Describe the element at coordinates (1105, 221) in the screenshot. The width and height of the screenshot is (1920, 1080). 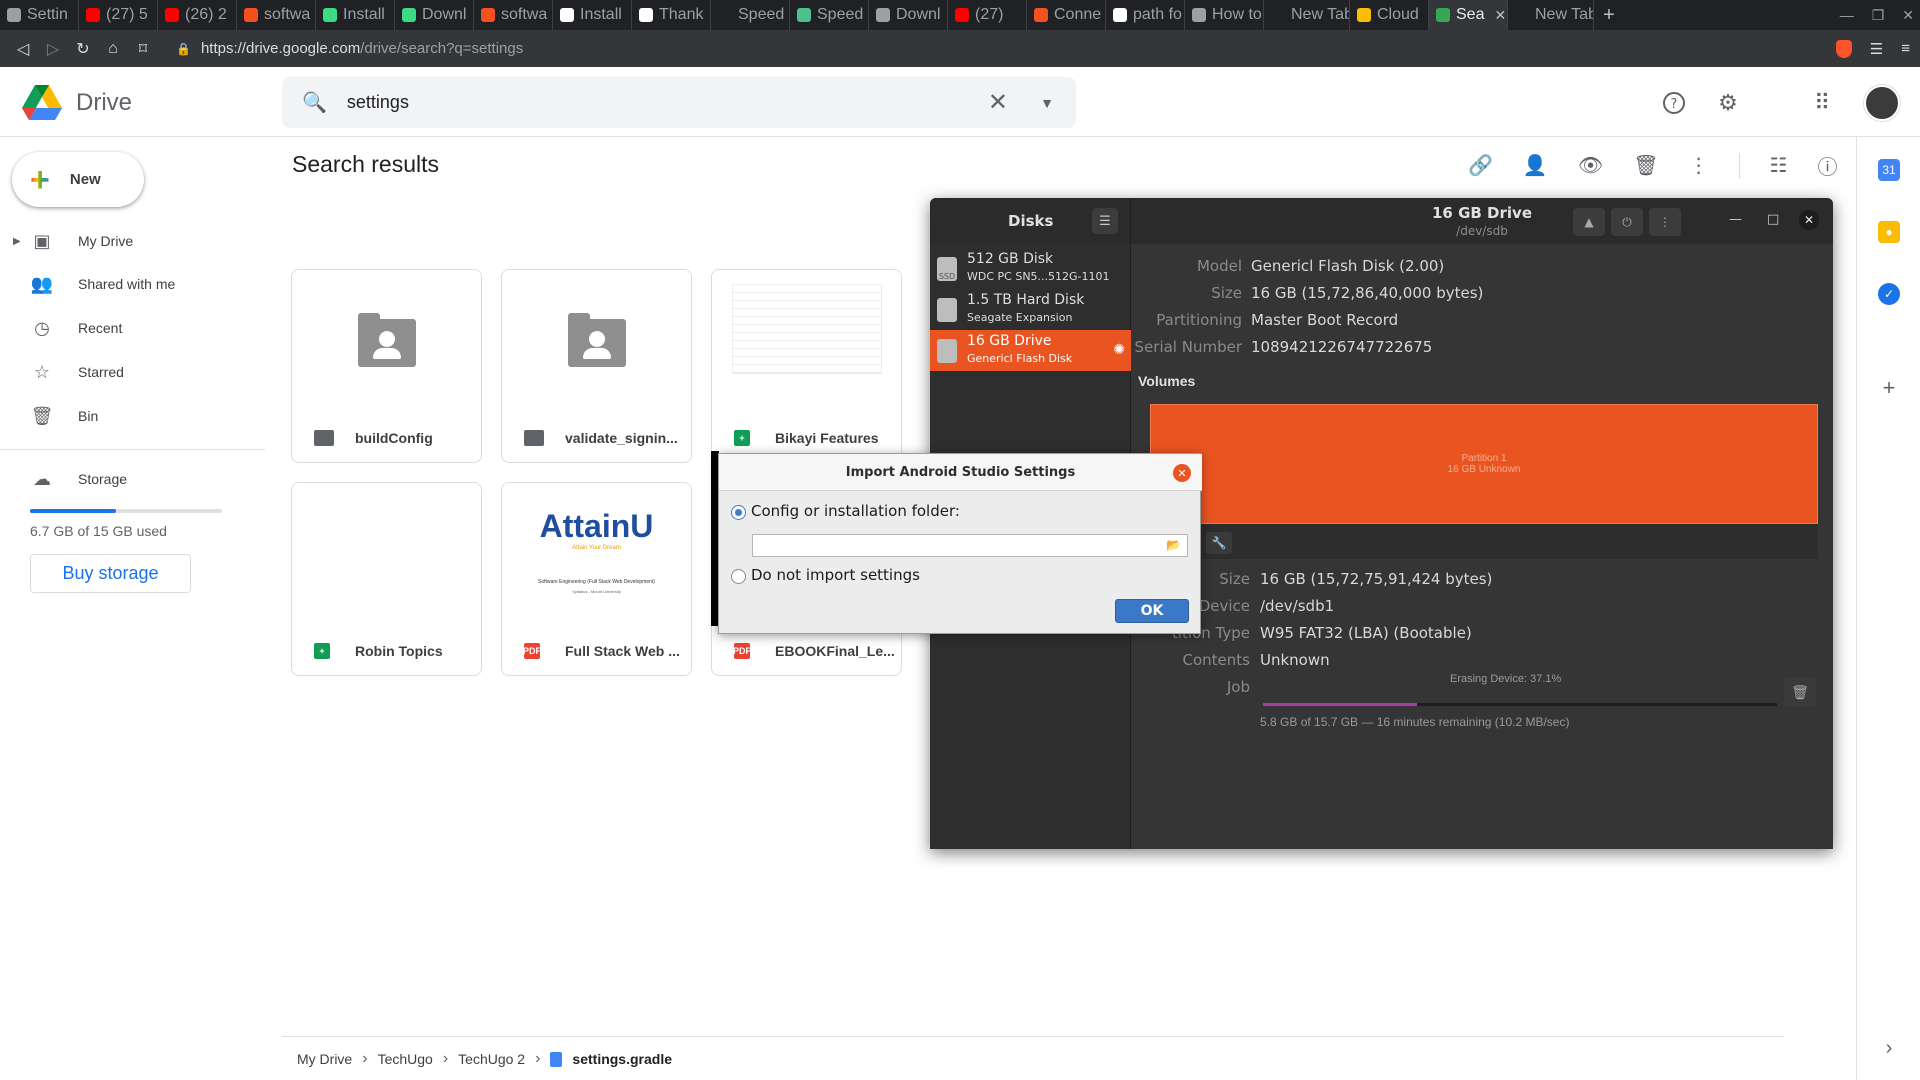
I see `hamburger-menu-icon: ☰` at that location.